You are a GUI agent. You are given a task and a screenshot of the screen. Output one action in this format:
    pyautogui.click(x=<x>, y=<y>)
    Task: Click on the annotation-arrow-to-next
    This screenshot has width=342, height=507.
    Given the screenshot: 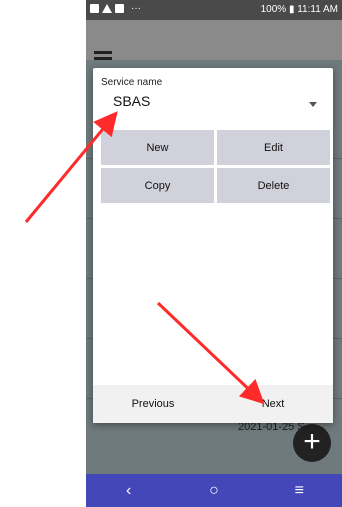 What is the action you would take?
    pyautogui.click(x=210, y=353)
    